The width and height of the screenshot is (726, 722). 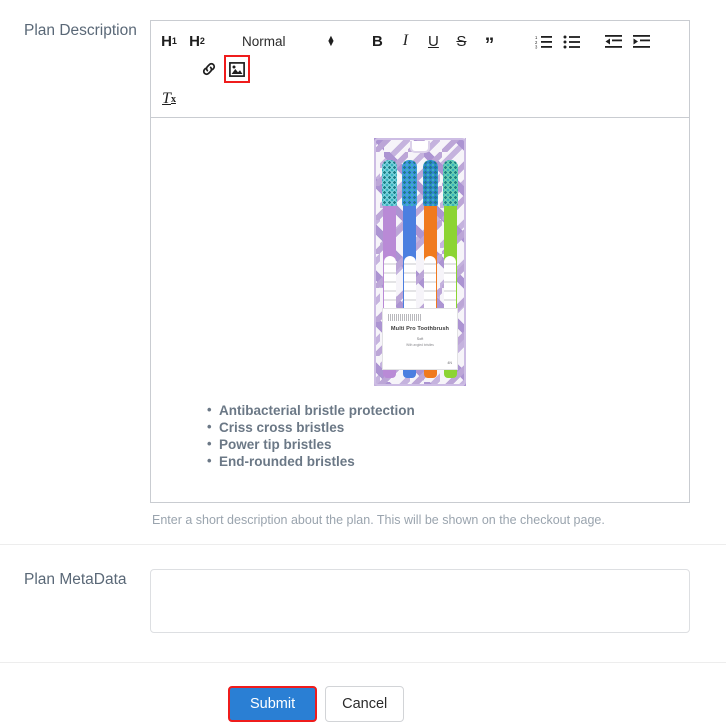 I want to click on link-button, so click(x=209, y=69).